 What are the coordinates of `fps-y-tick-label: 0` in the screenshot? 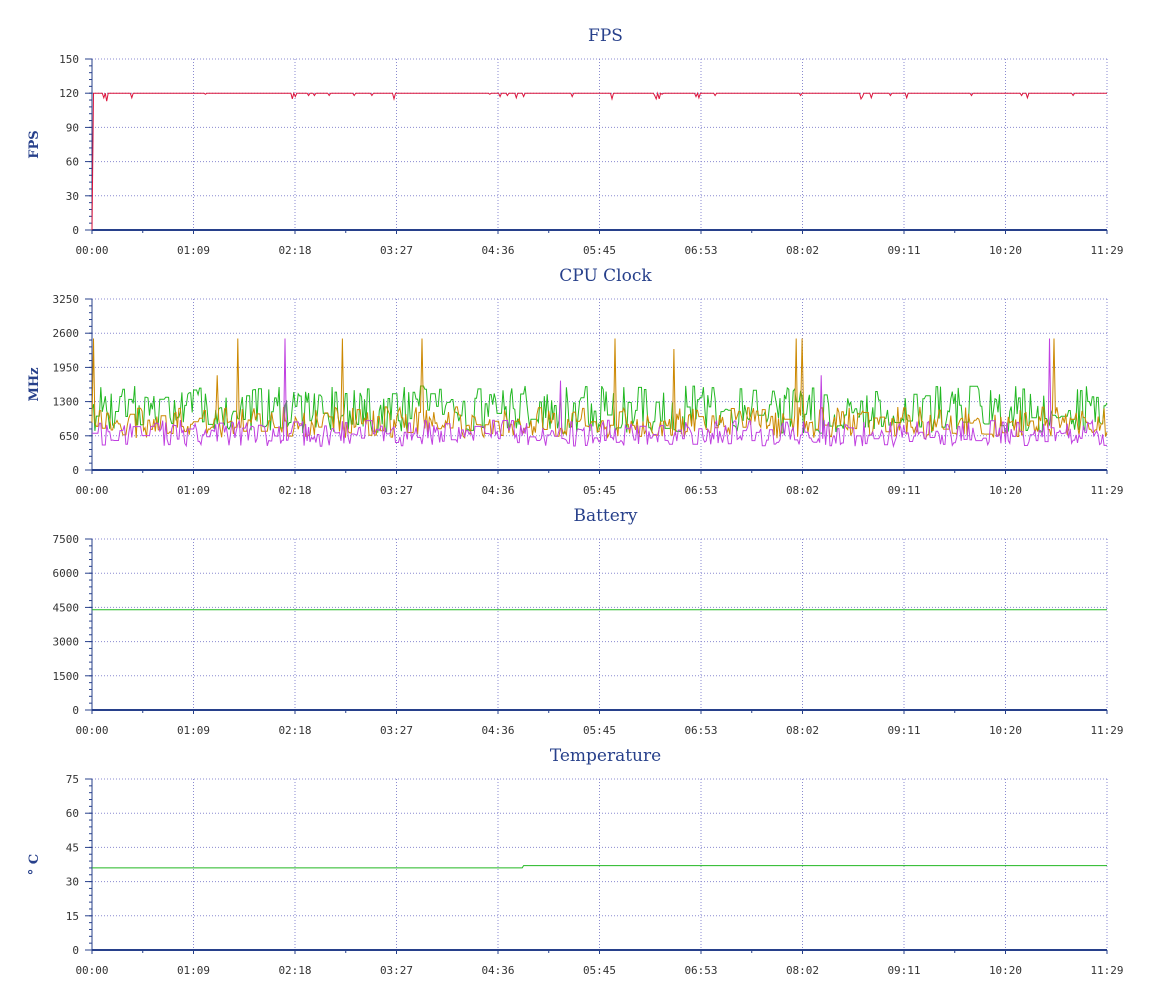 It's located at (75, 230).